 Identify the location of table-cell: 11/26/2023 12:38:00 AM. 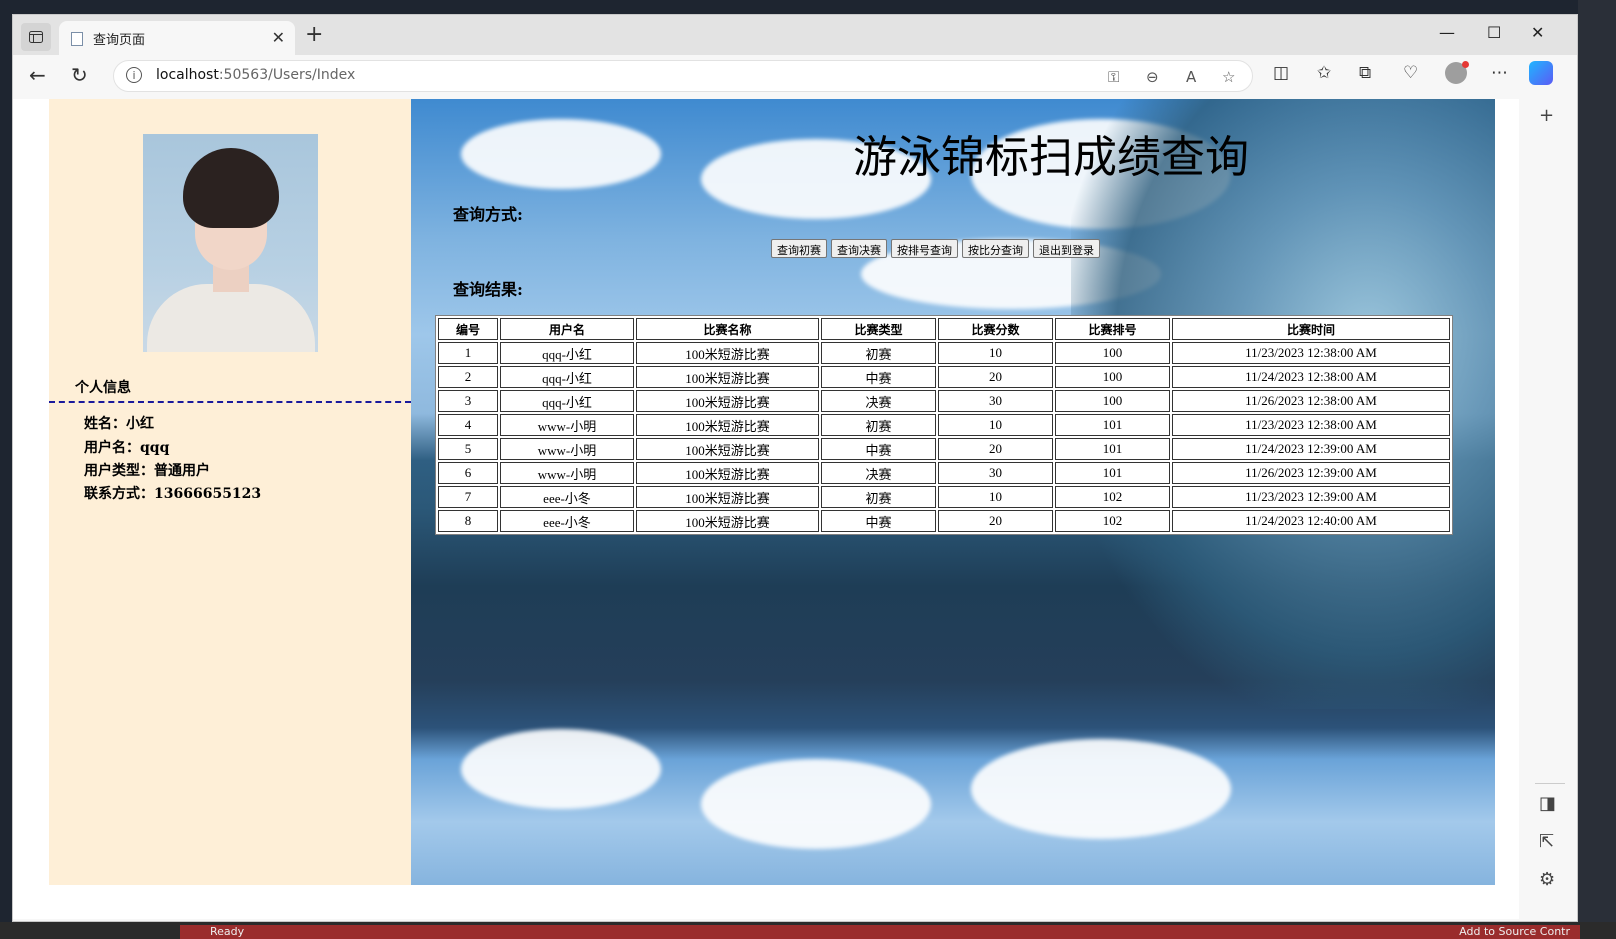
(1311, 401).